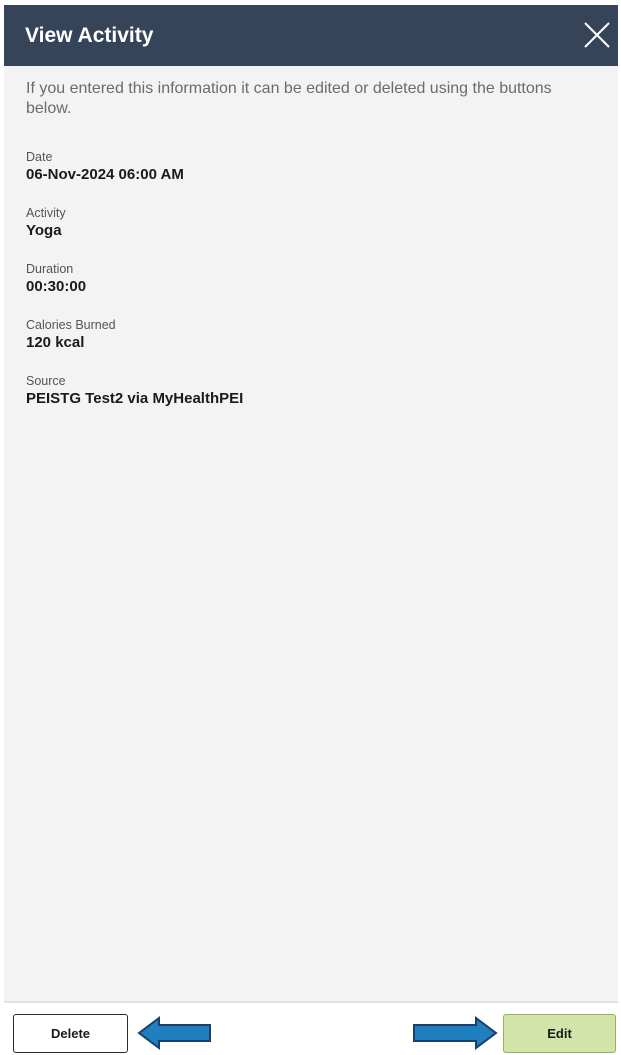  Describe the element at coordinates (50, 269) in the screenshot. I see `duration-label: Duration` at that location.